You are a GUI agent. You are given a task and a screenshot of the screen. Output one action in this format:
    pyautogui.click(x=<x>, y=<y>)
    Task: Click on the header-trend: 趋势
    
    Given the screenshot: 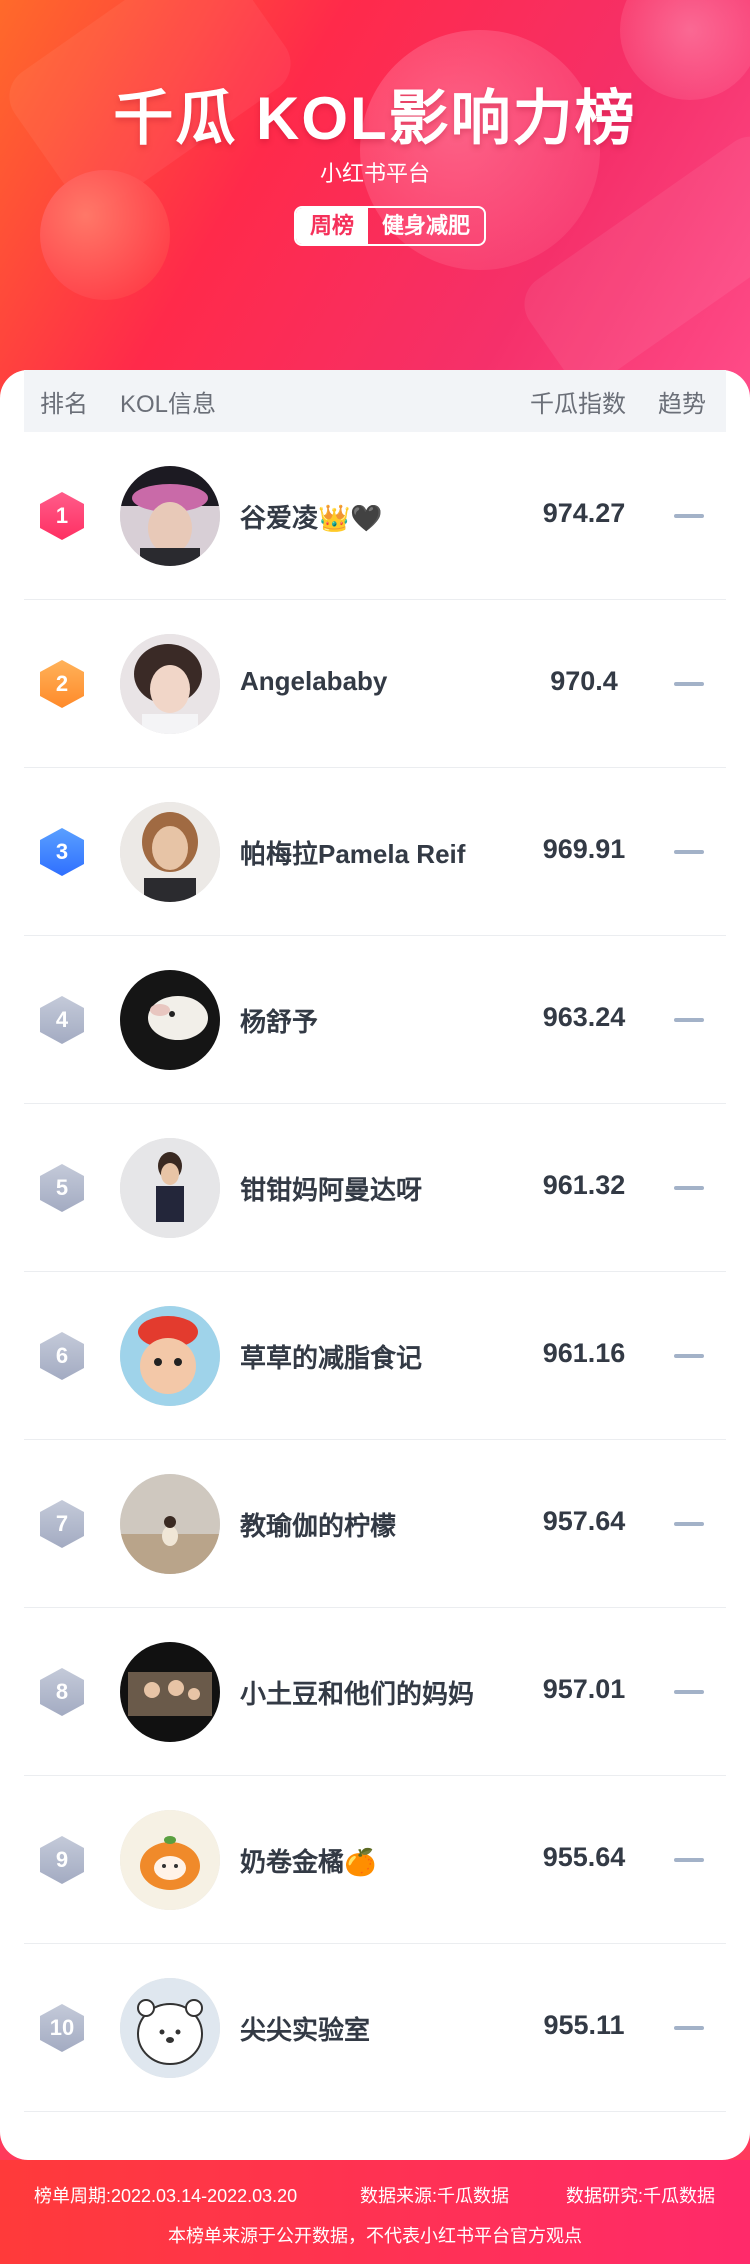 What is the action you would take?
    pyautogui.click(x=682, y=404)
    